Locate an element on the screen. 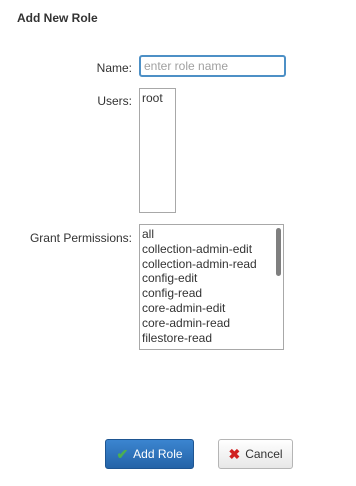 This screenshot has height=486, width=356. permission-option: collection-admin-edit is located at coordinates (212, 249).